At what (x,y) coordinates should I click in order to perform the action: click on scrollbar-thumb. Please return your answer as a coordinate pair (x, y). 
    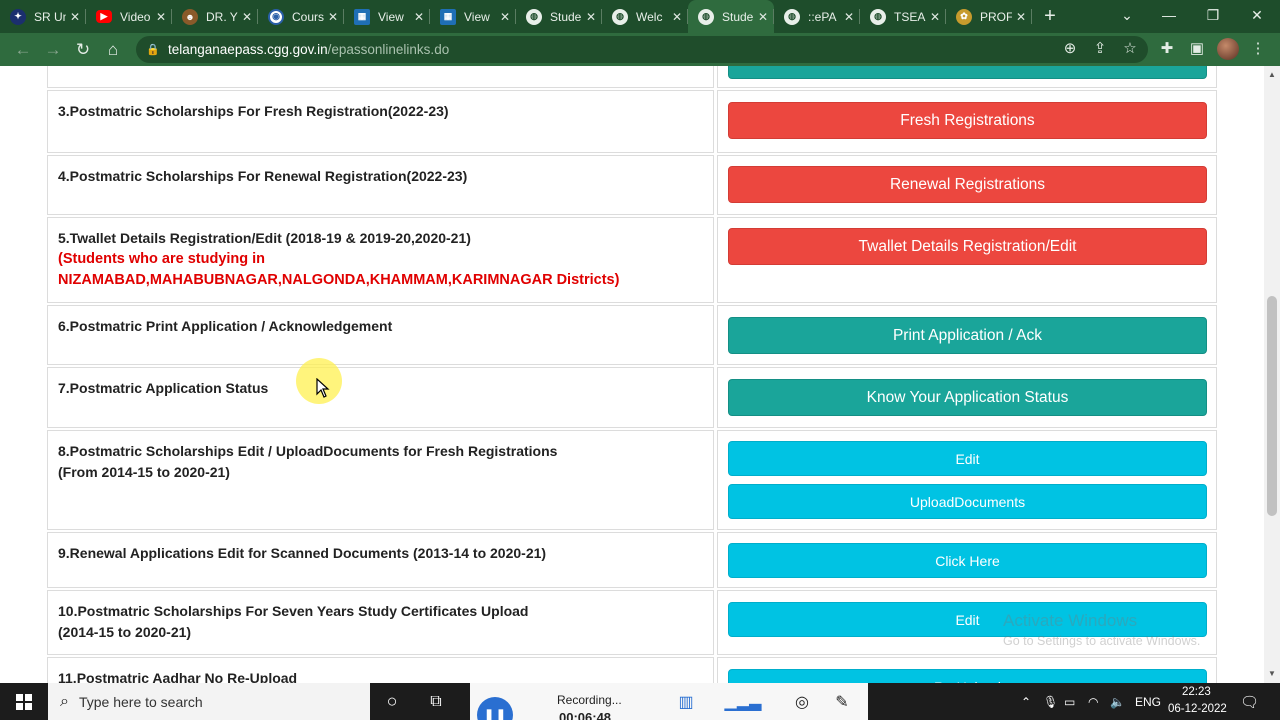
    Looking at the image, I should click on (1272, 406).